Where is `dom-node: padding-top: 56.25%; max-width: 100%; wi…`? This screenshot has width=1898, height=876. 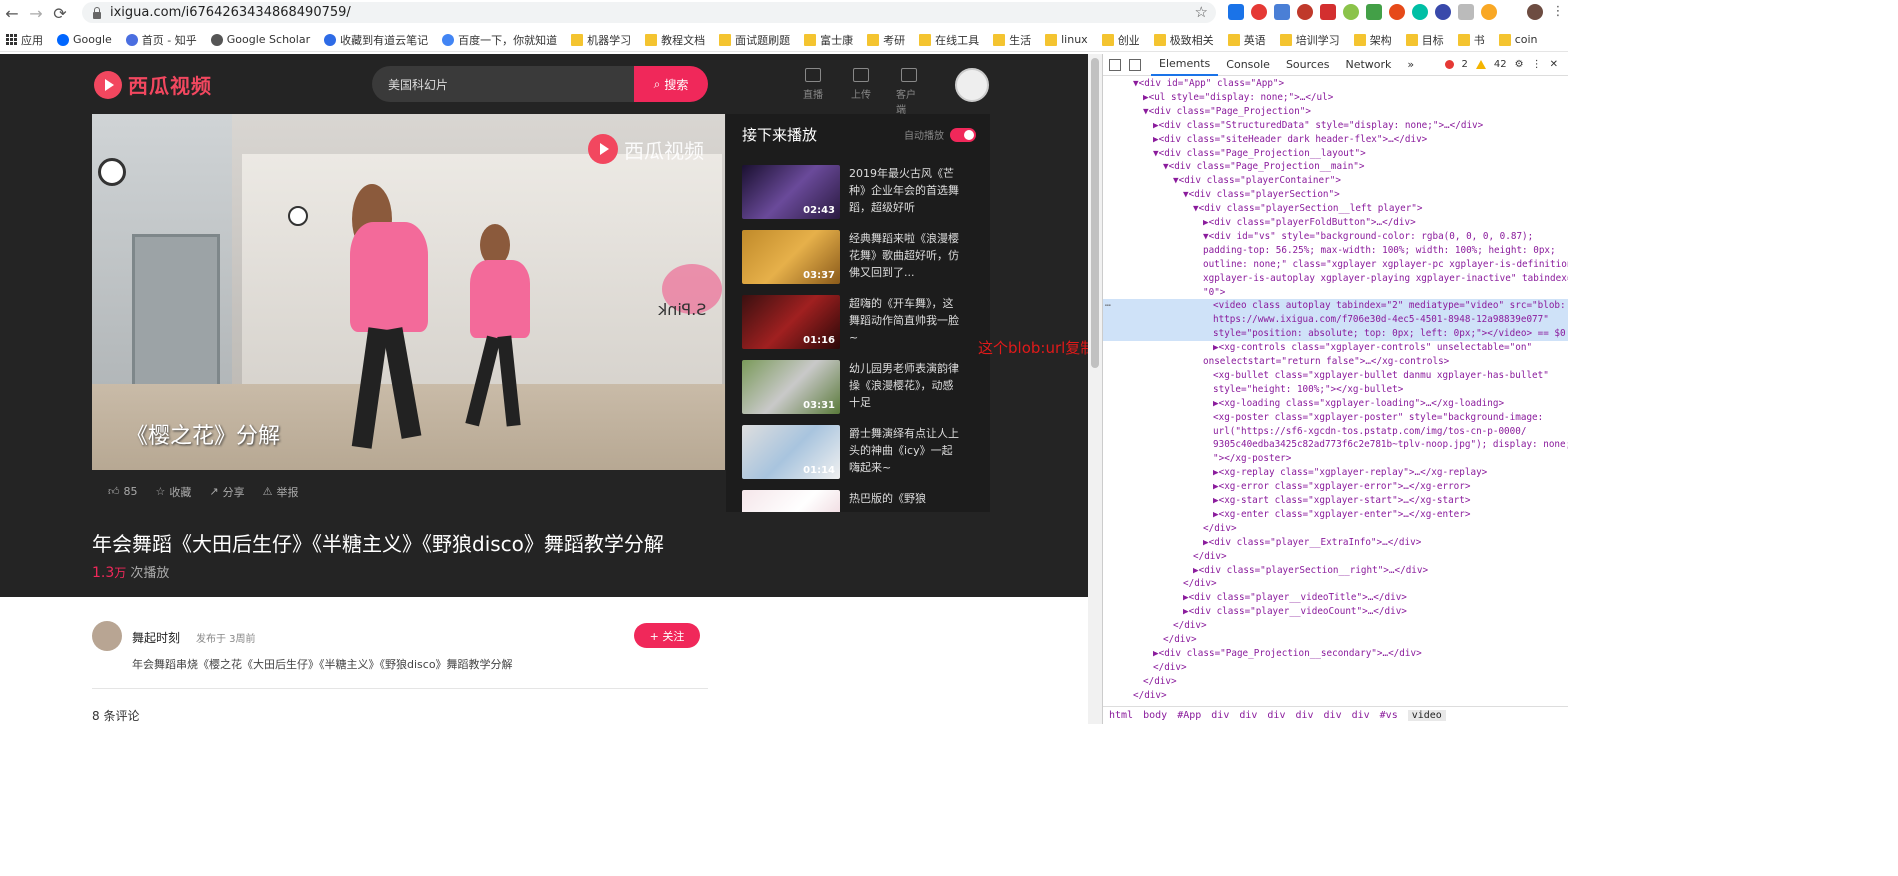 dom-node: padding-top: 56.25%; max-width: 100%; wi… is located at coordinates (1335, 251).